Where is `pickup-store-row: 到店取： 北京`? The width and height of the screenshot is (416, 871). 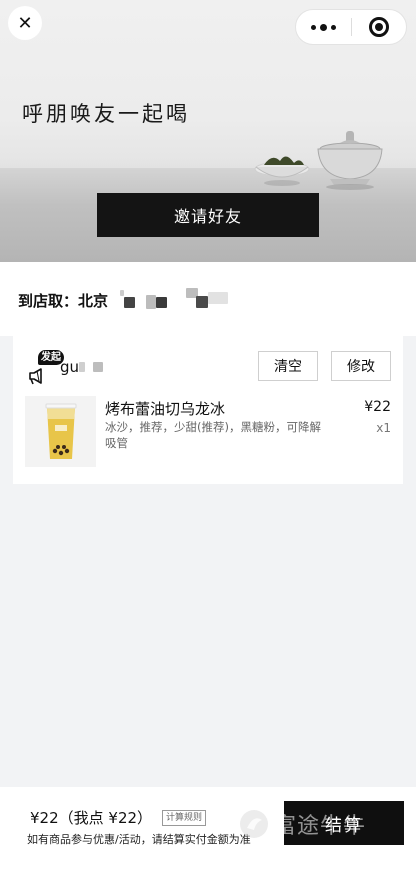
pickup-store-row: 到店取： 北京 is located at coordinates (208, 299).